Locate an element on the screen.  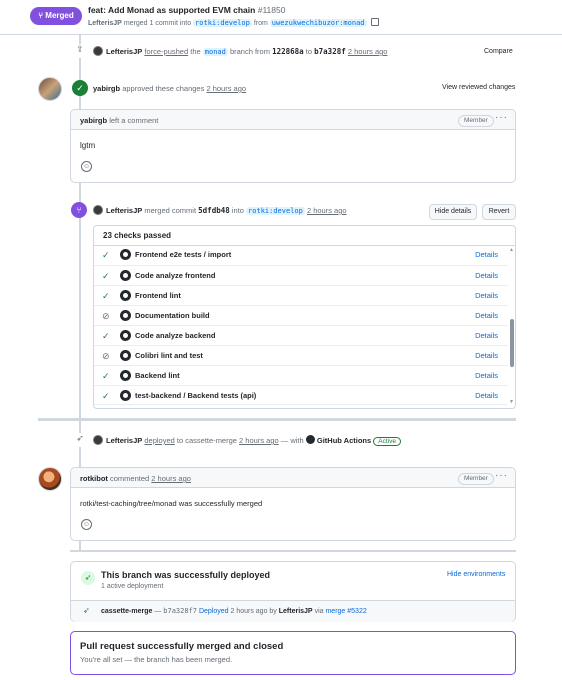
compare-button: Compare is located at coordinates (498, 51).